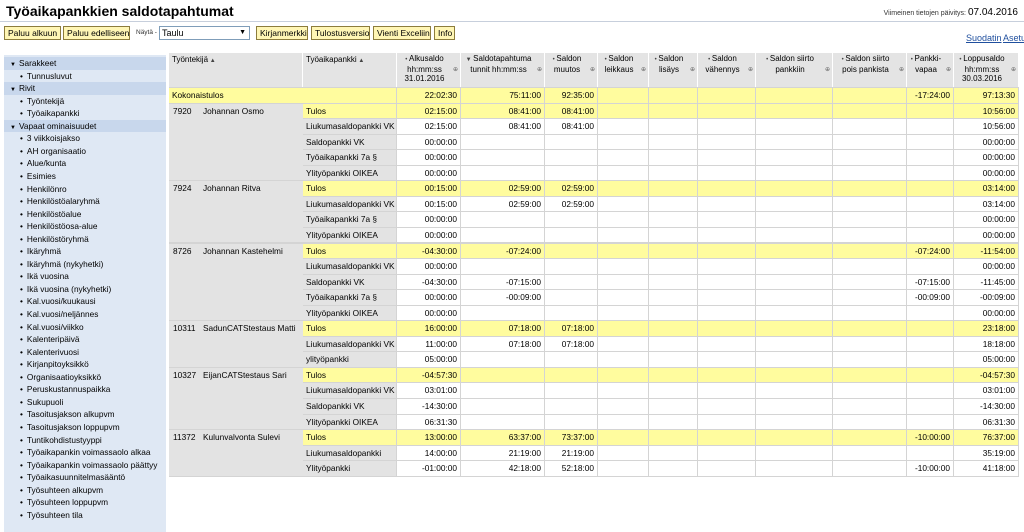 The width and height of the screenshot is (1024, 532). I want to click on column-header-label: Pankki-vapaa, so click(928, 64).